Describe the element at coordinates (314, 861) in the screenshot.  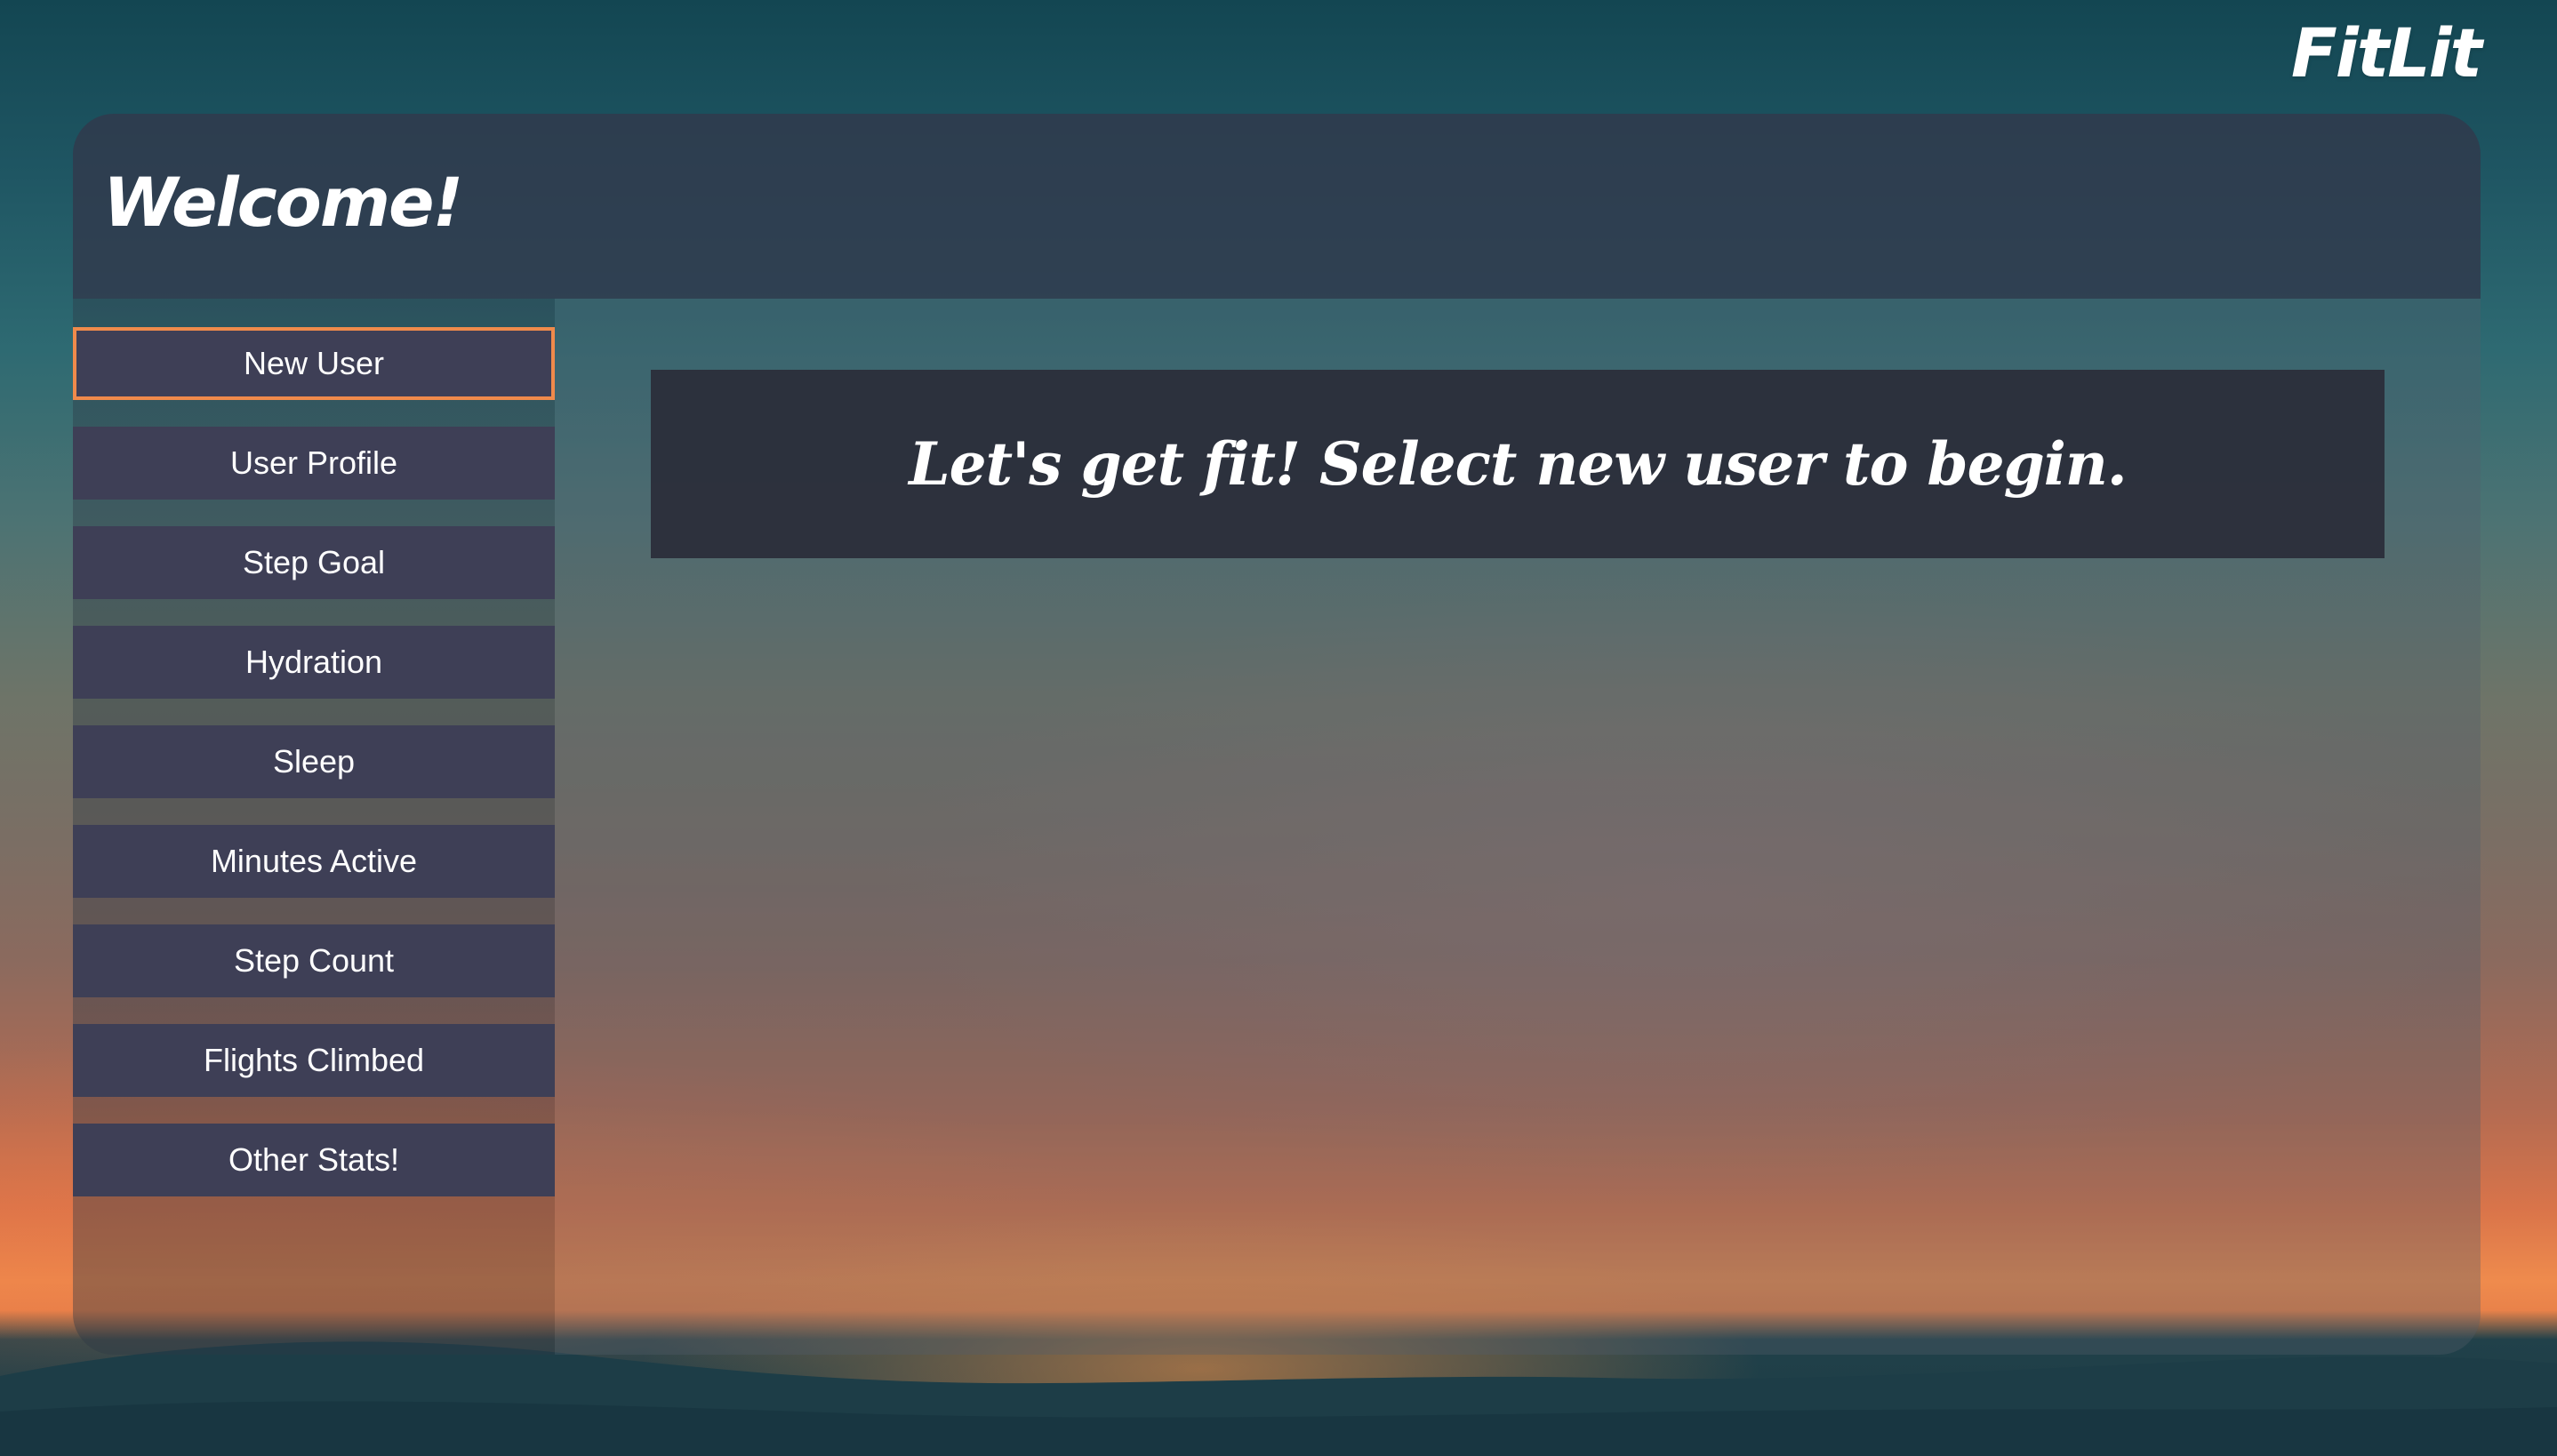
I see `minutes-active-button: Minutes Active` at that location.